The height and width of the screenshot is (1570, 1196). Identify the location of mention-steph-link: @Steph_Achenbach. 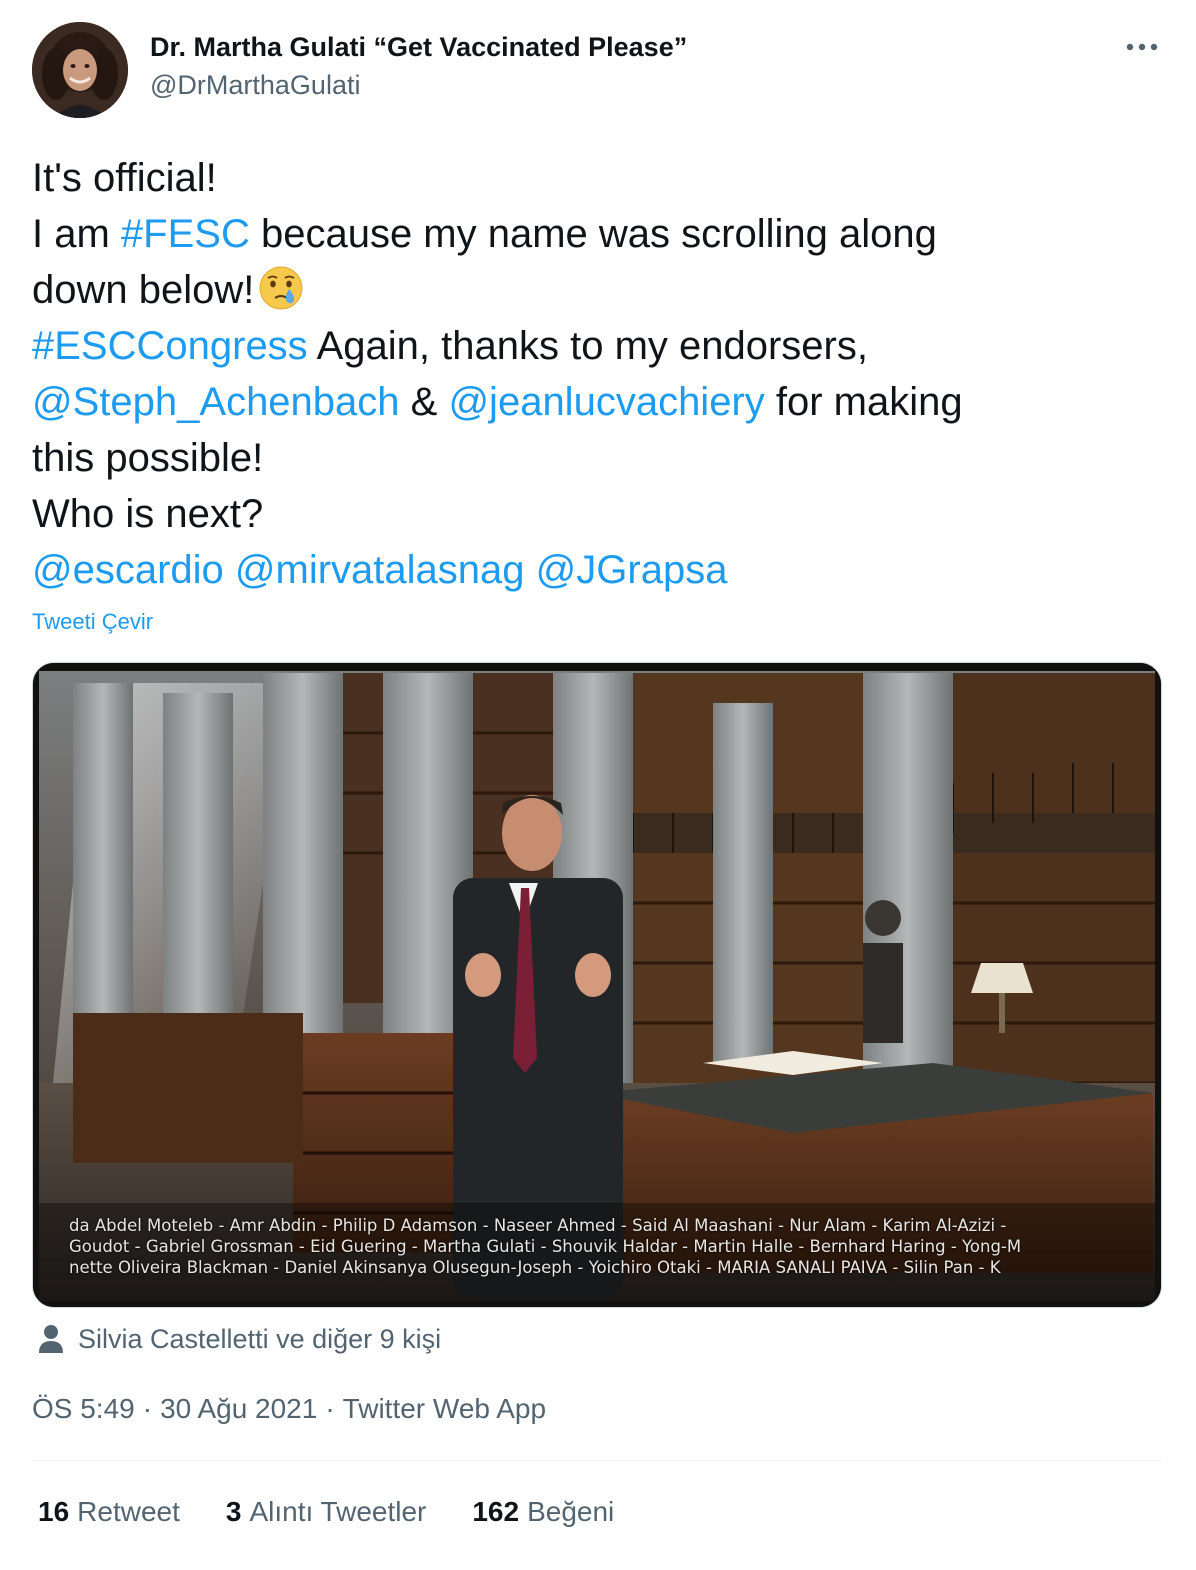
(216, 402).